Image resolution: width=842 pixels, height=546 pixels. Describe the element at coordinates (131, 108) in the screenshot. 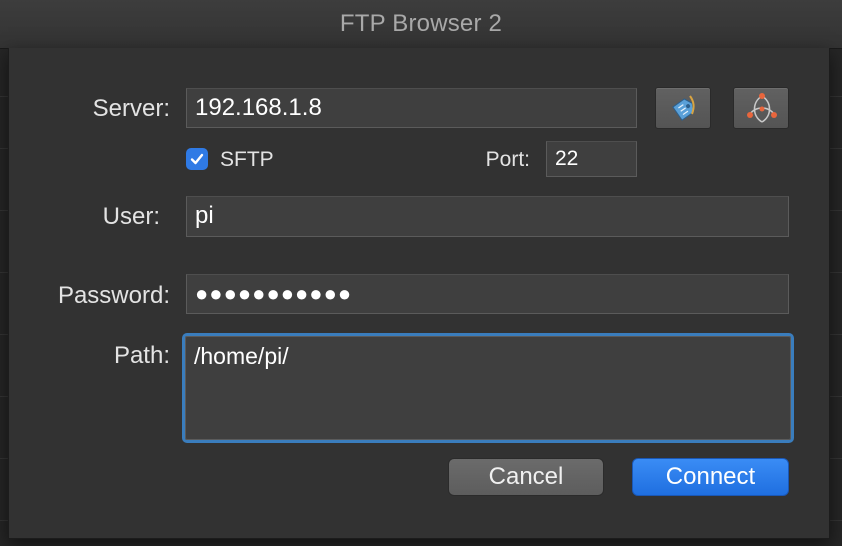

I see `server-label: Server:` at that location.